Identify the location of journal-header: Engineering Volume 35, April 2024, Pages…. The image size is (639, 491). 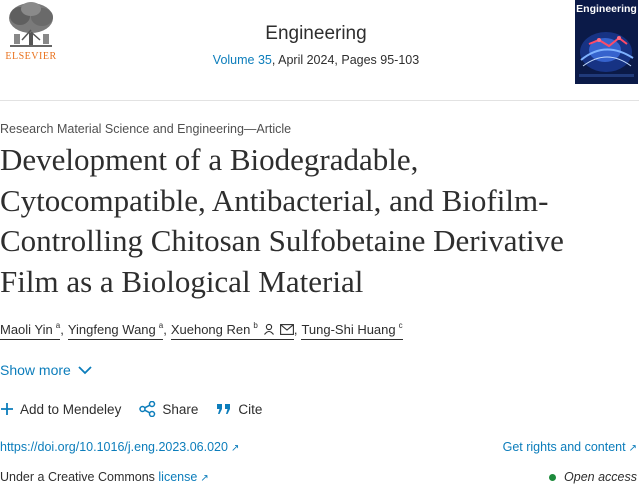
(316, 45).